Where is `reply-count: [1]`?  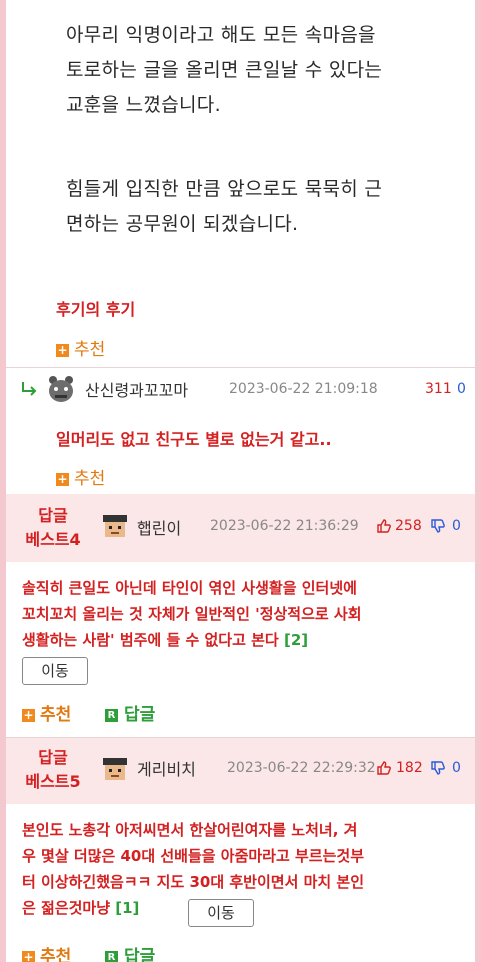
reply-count: [1] is located at coordinates (127, 908).